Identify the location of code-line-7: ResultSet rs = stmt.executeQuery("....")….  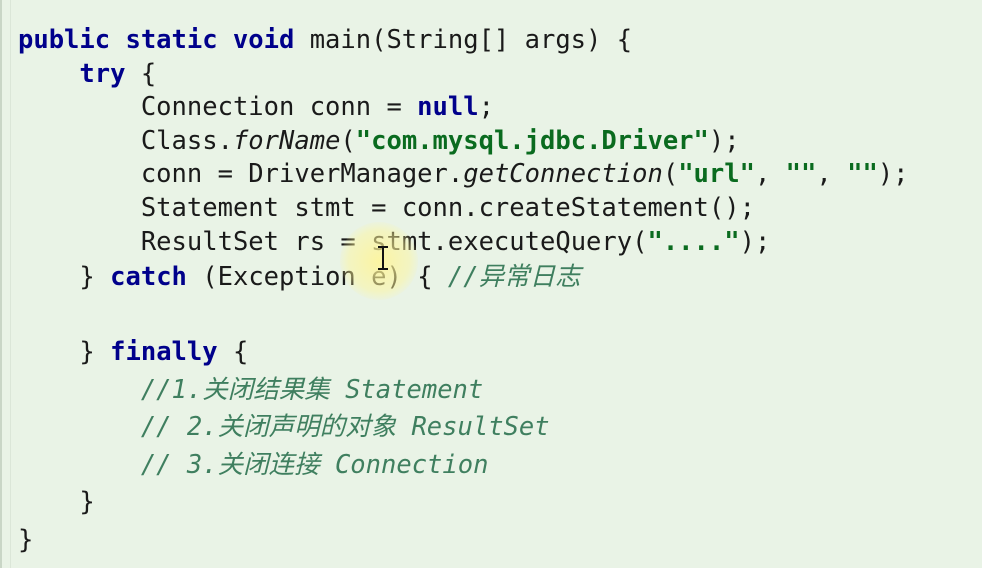
(463, 243).